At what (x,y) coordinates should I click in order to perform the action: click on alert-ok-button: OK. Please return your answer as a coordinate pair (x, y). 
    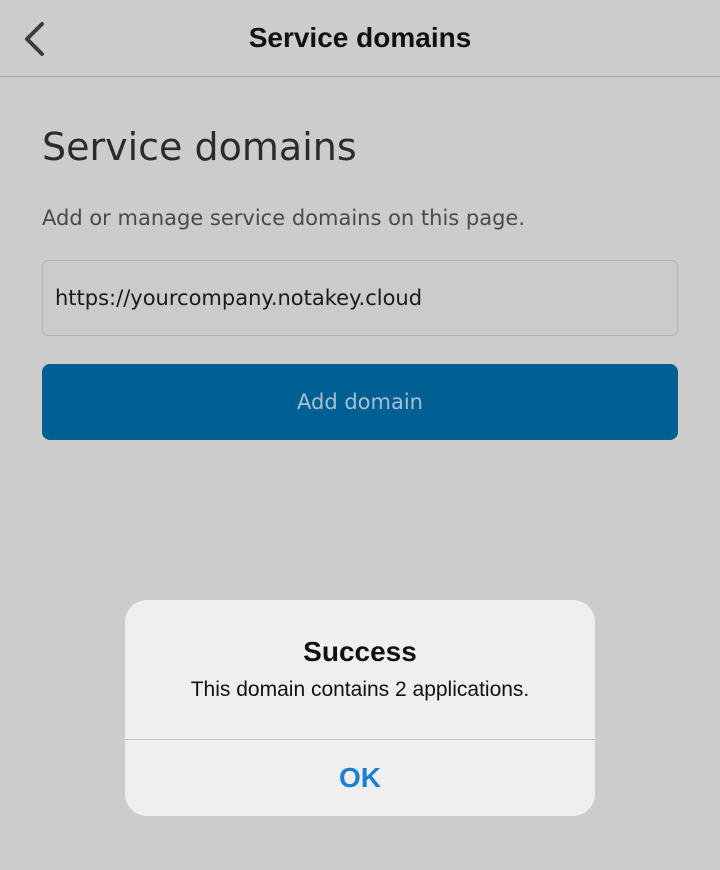
    Looking at the image, I should click on (360, 778).